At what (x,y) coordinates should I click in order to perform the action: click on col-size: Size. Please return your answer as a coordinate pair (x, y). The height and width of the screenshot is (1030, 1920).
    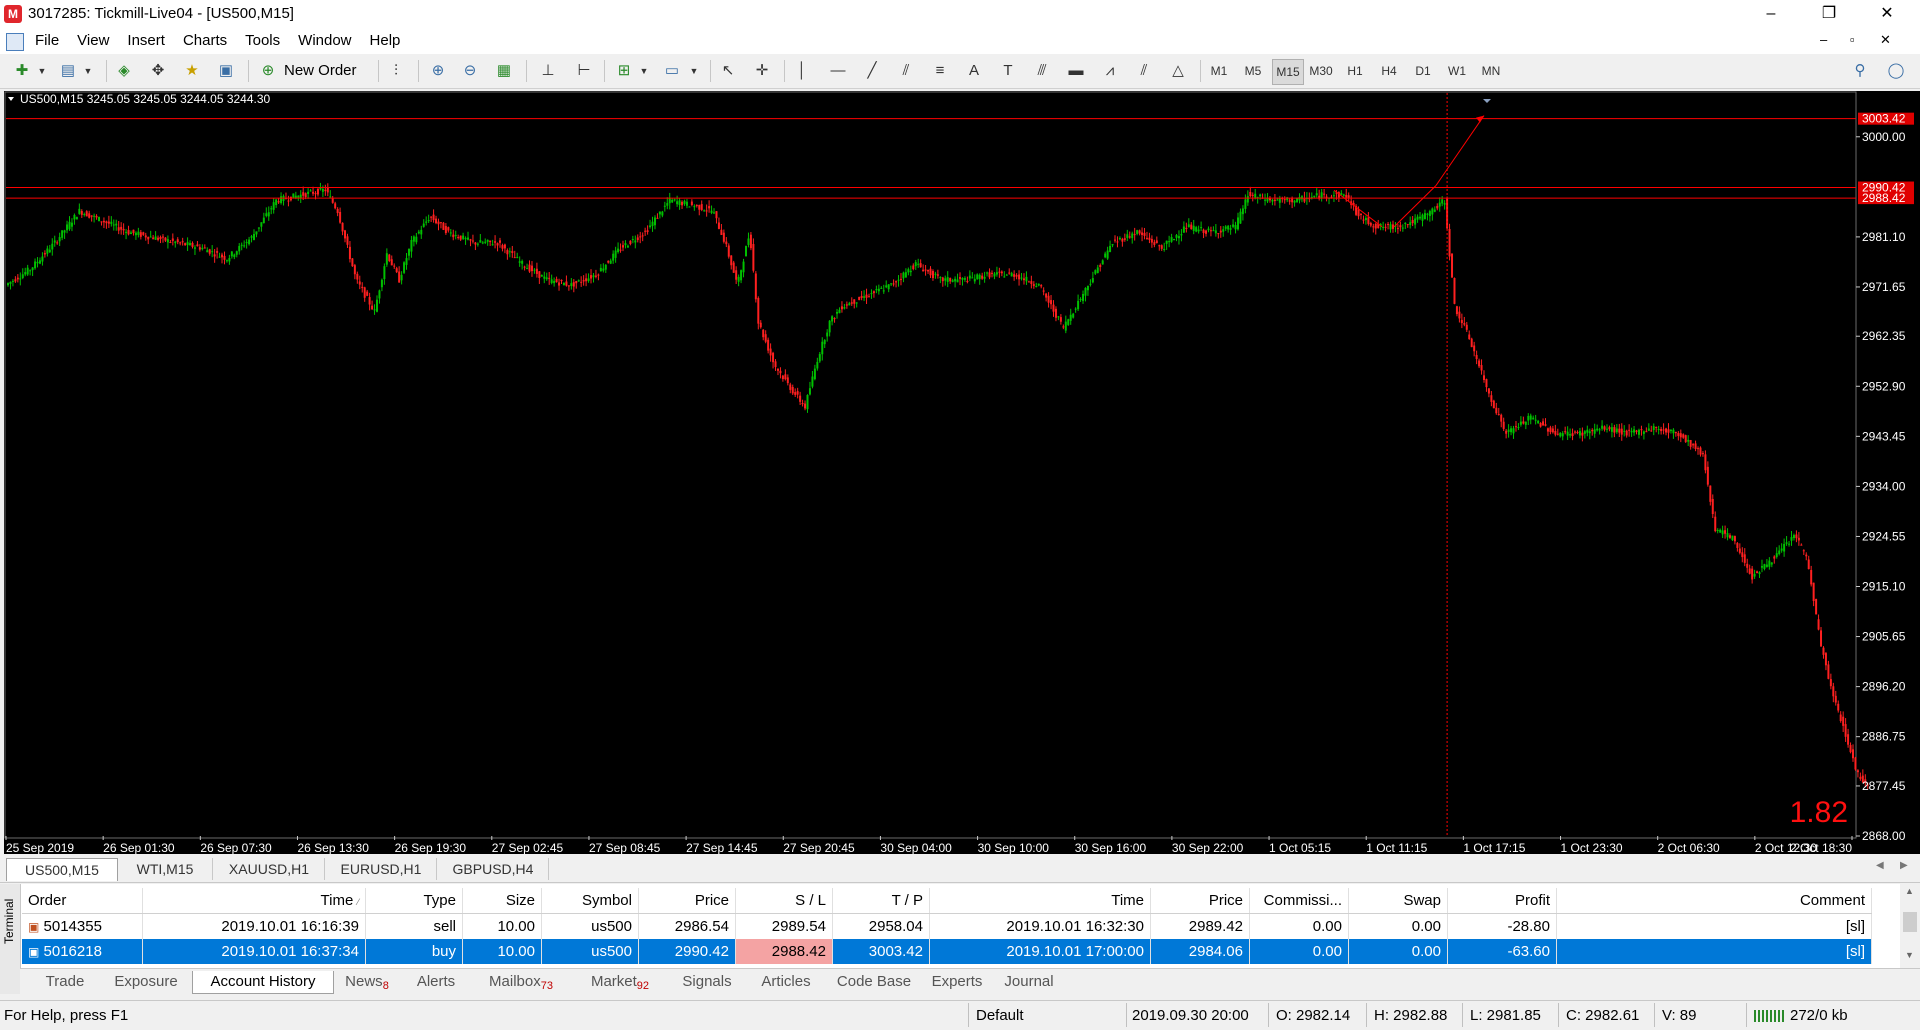
    Looking at the image, I should click on (502, 901).